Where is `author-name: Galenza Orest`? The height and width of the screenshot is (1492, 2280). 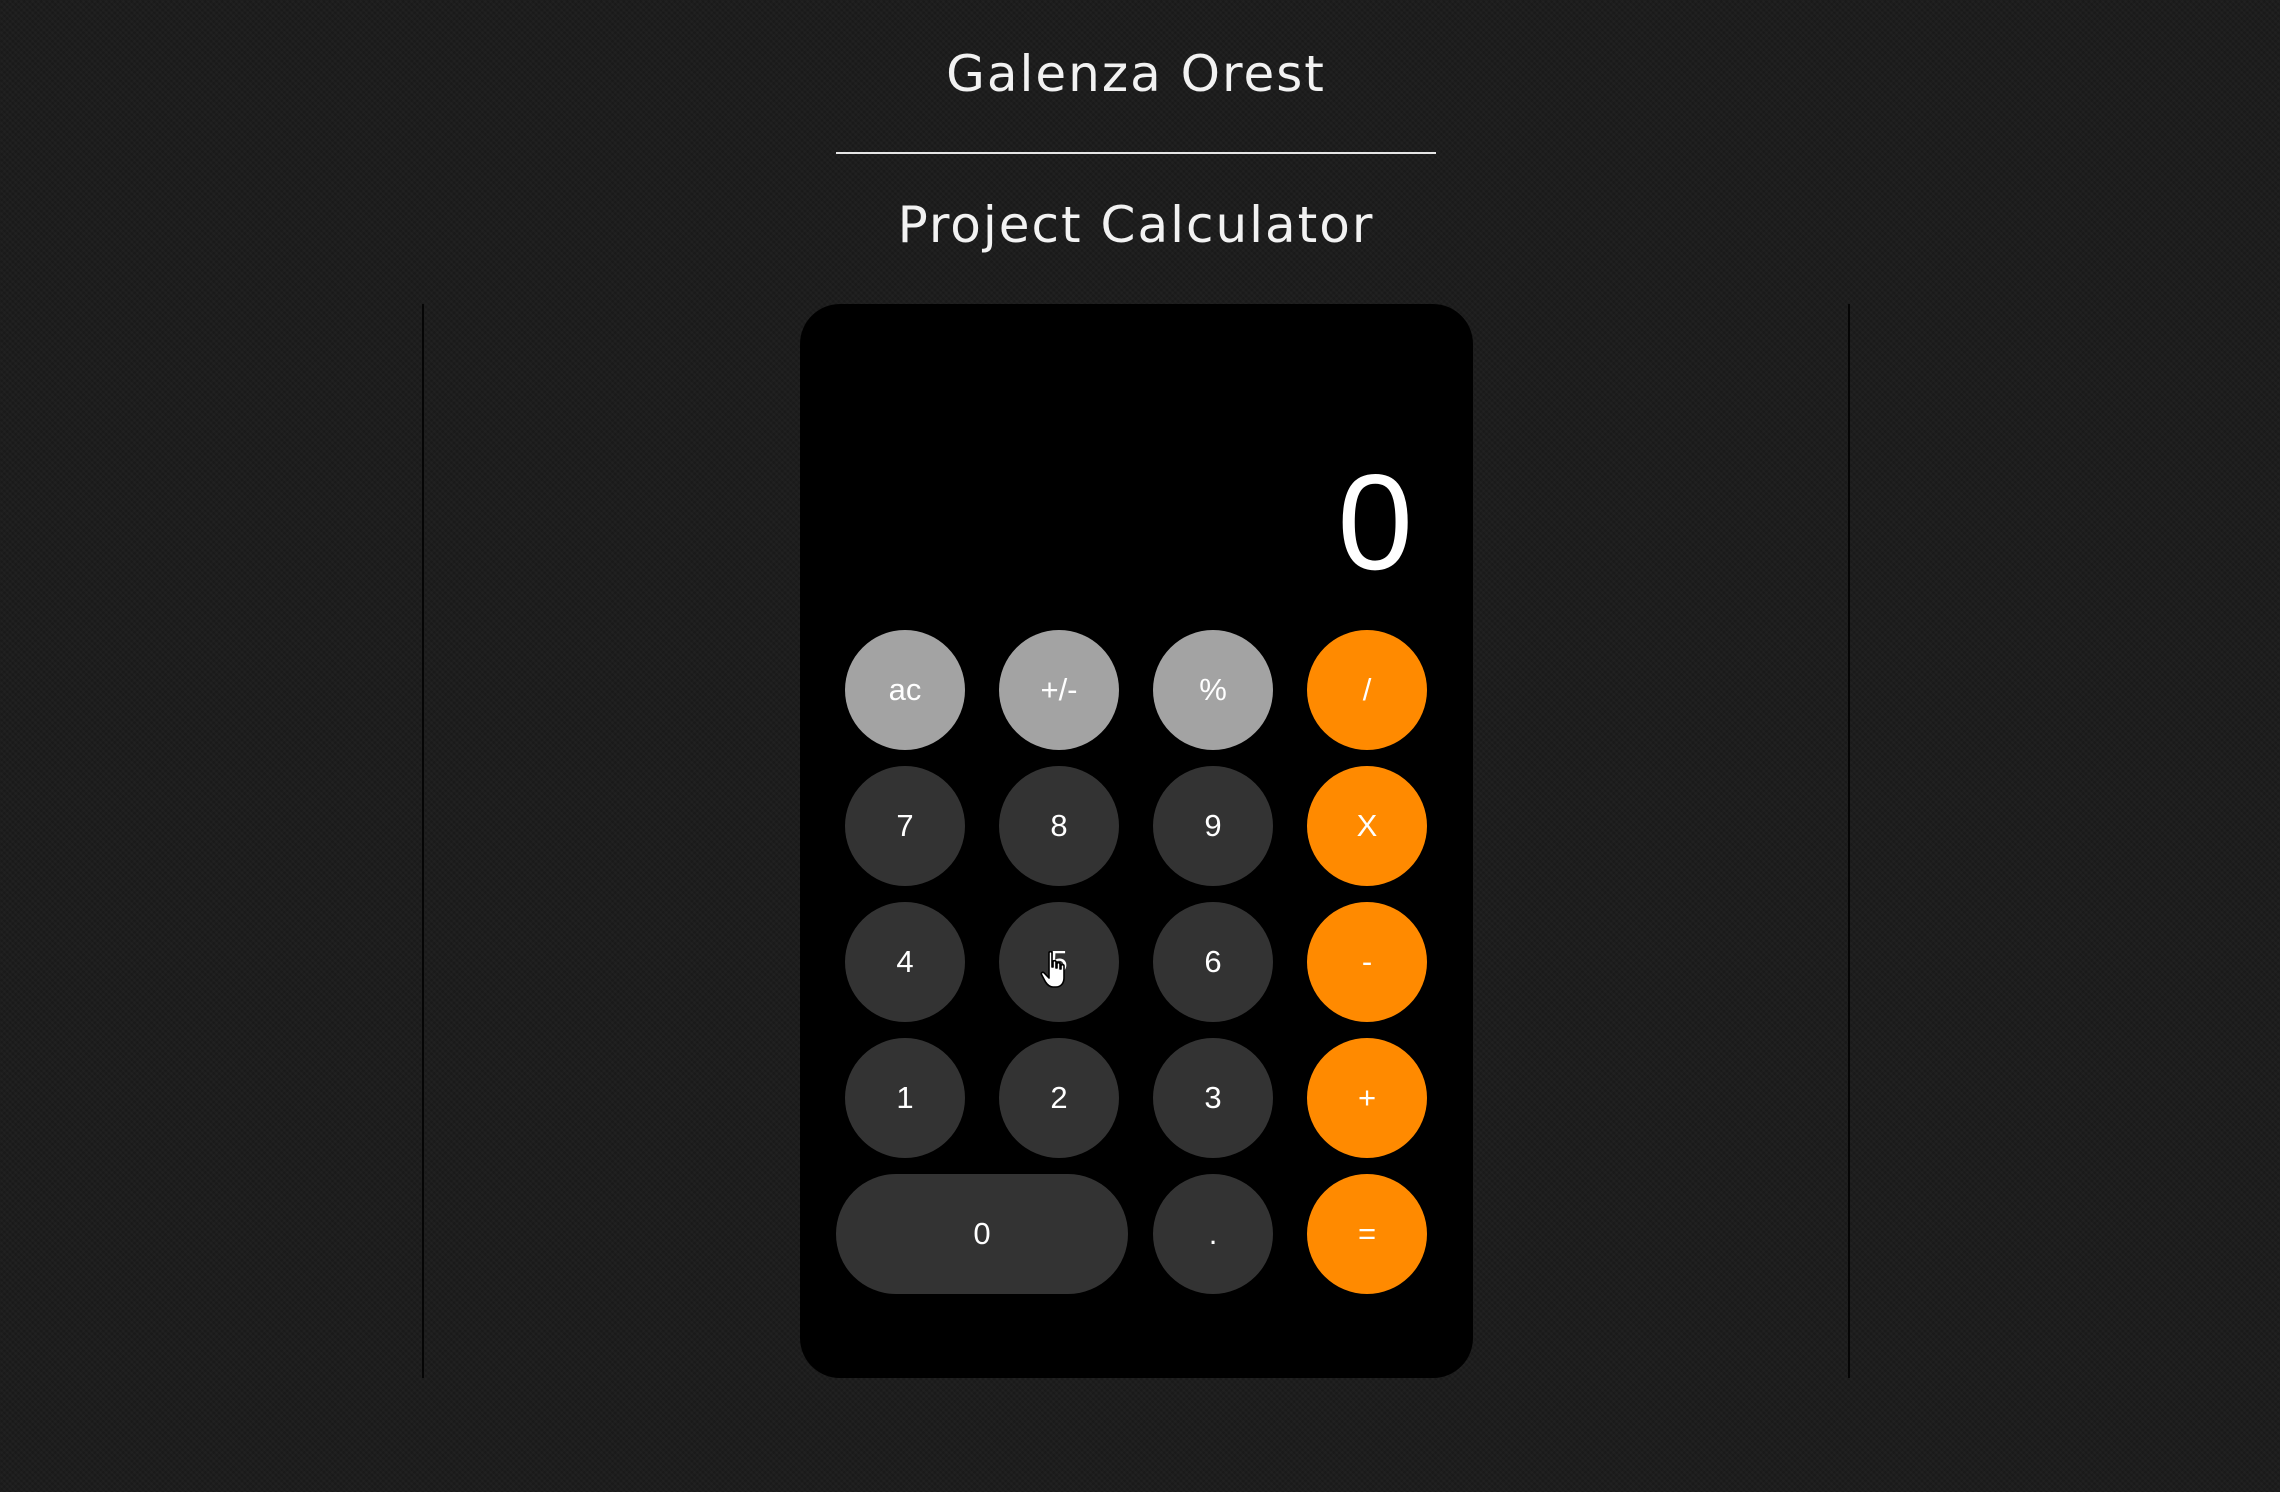 author-name: Galenza Orest is located at coordinates (1136, 74).